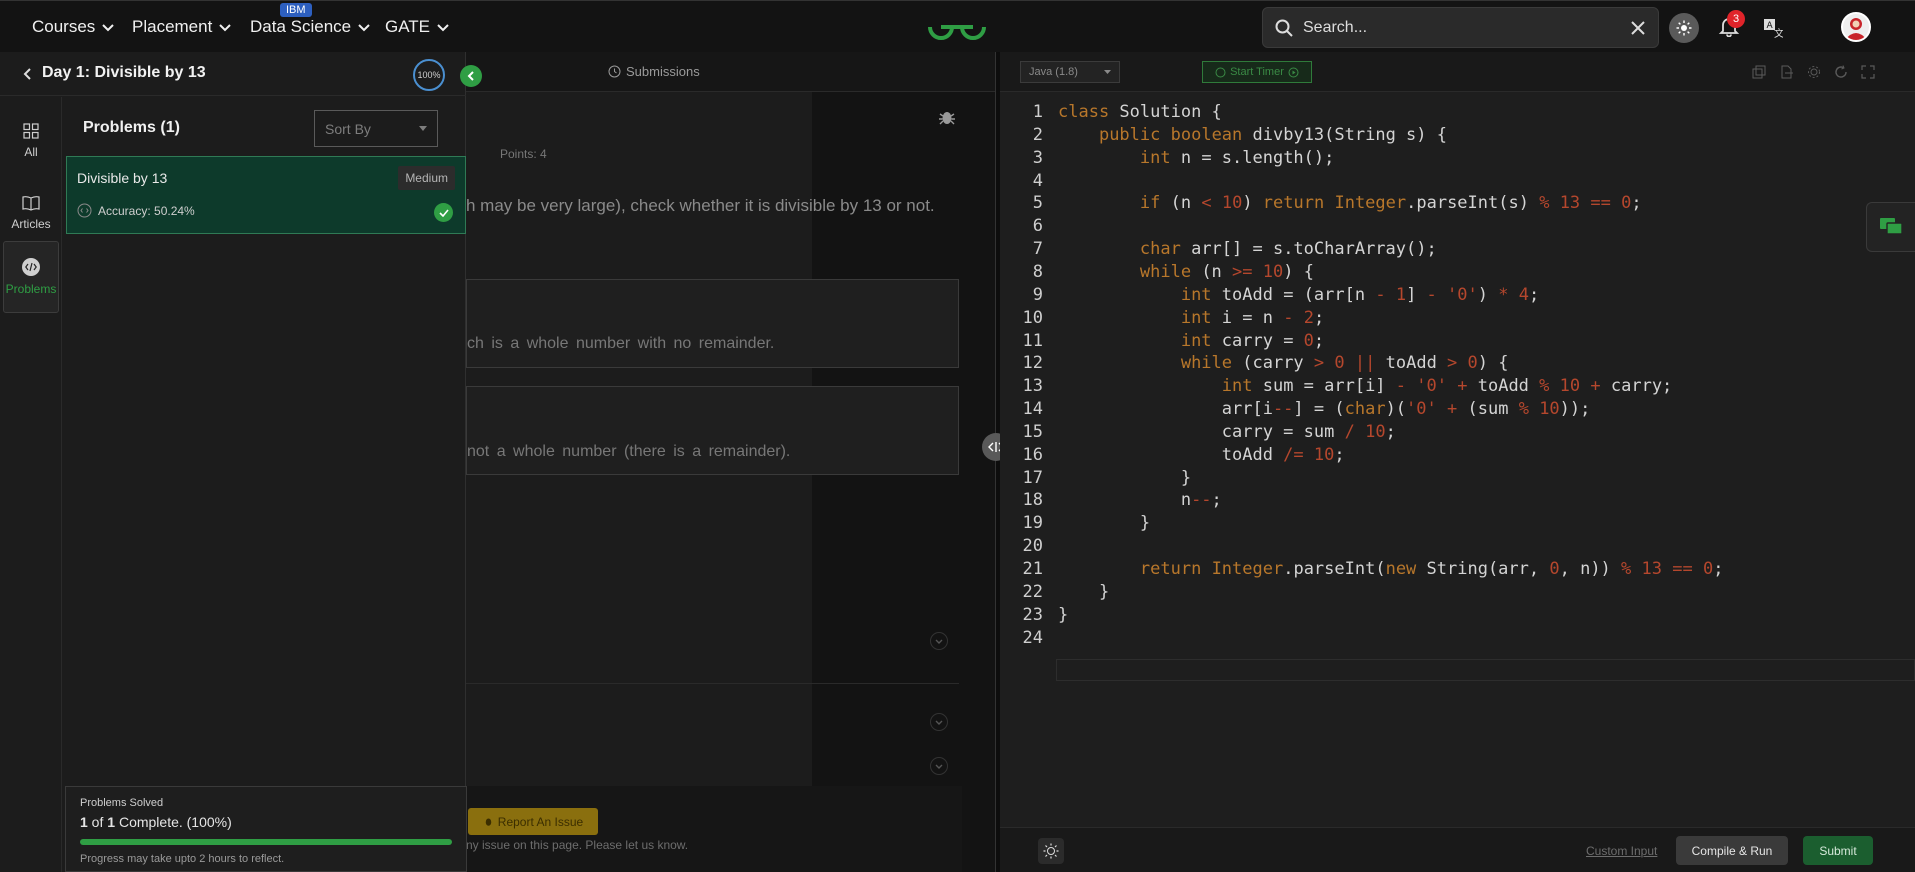  I want to click on translate-icon: A文, so click(1773, 28).